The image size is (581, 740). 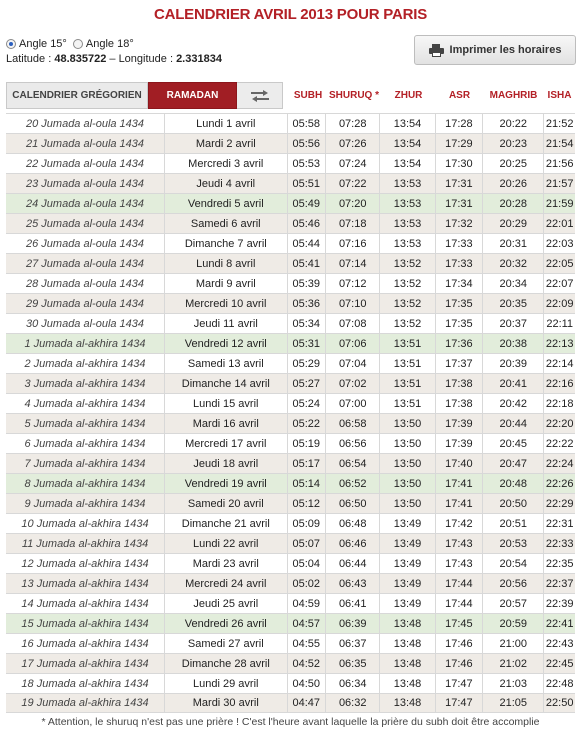 What do you see at coordinates (85, 683) in the screenshot?
I see `hijri-date: 18 Jumada al-akhira 1434` at bounding box center [85, 683].